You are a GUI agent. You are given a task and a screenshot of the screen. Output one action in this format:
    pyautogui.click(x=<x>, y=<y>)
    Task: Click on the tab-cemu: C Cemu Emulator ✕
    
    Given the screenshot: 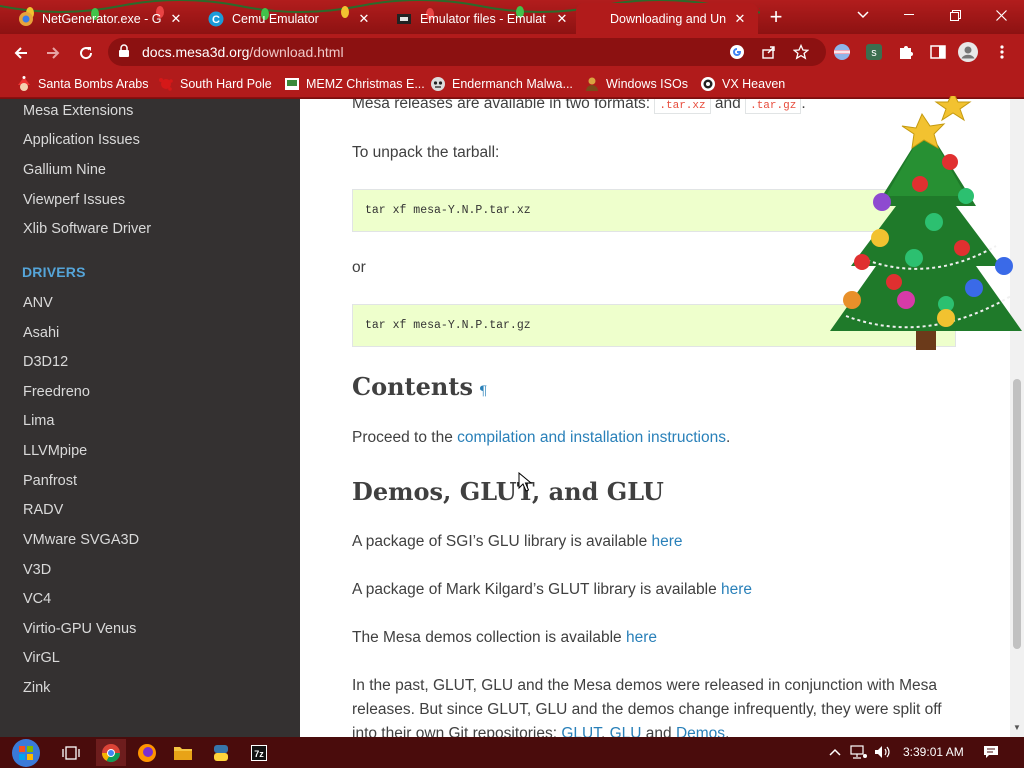 What is the action you would take?
    pyautogui.click(x=290, y=18)
    